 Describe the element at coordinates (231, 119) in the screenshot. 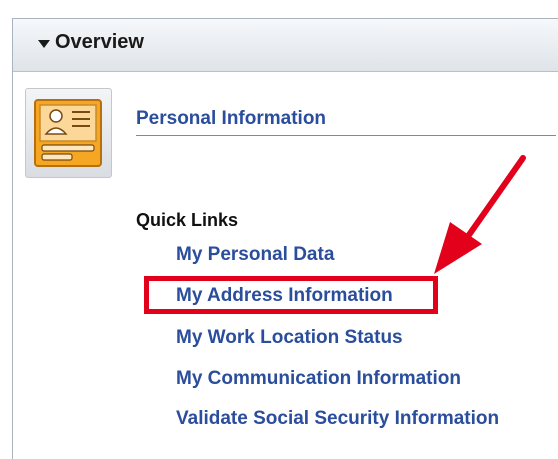

I see `personal-information-link: Personal Information` at that location.